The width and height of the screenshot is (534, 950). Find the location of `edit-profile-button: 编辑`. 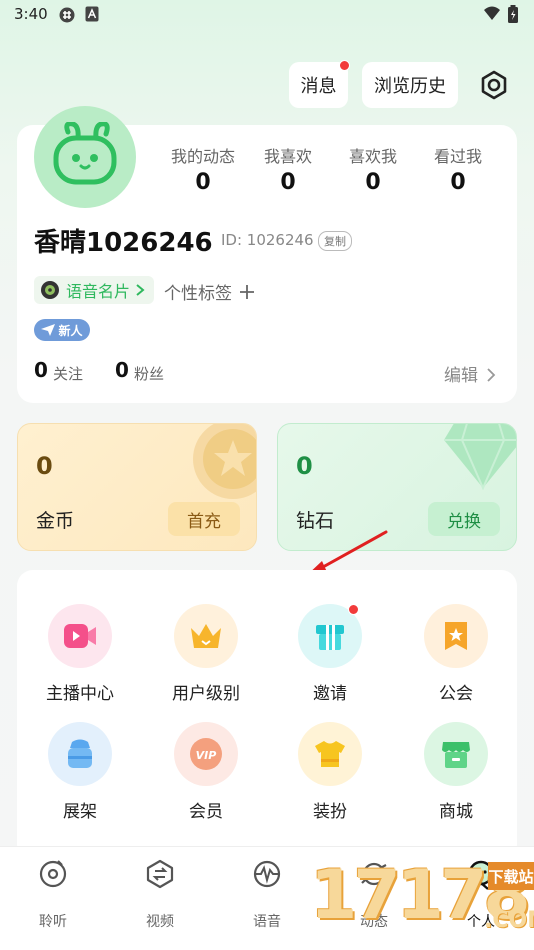

edit-profile-button: 编辑 is located at coordinates (470, 373).